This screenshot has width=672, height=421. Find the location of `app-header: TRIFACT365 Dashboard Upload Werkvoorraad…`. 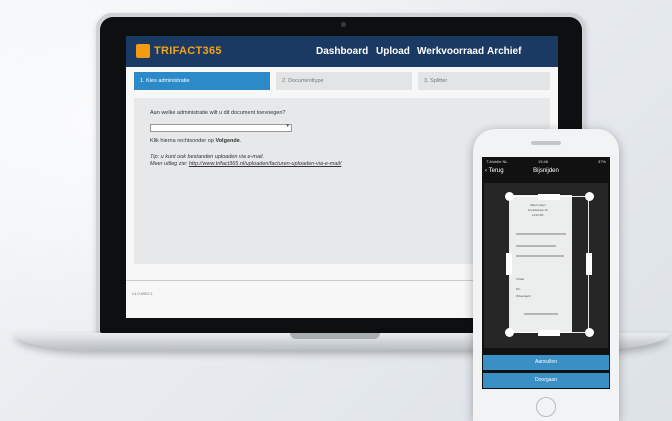

app-header: TRIFACT365 Dashboard Upload Werkvoorraad… is located at coordinates (342, 51).